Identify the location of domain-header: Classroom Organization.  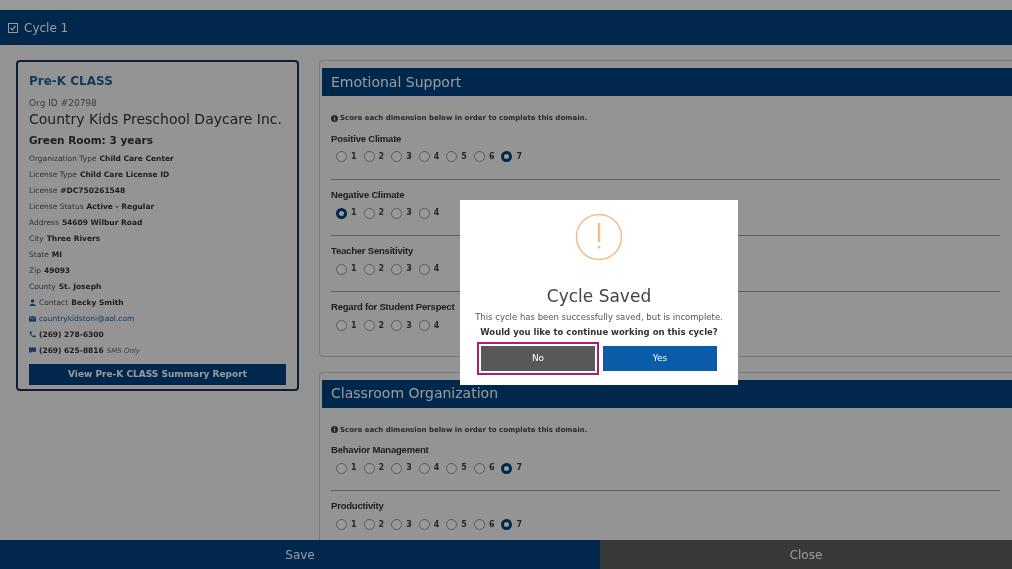
(667, 393).